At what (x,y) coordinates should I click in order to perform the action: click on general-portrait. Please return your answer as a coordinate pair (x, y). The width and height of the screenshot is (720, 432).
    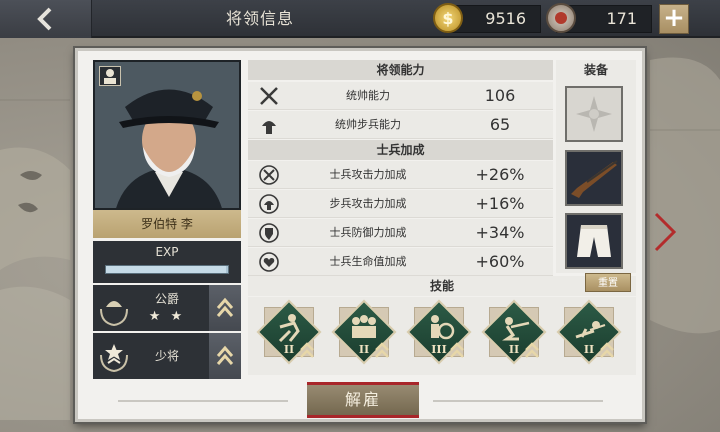
    Looking at the image, I should click on (167, 135).